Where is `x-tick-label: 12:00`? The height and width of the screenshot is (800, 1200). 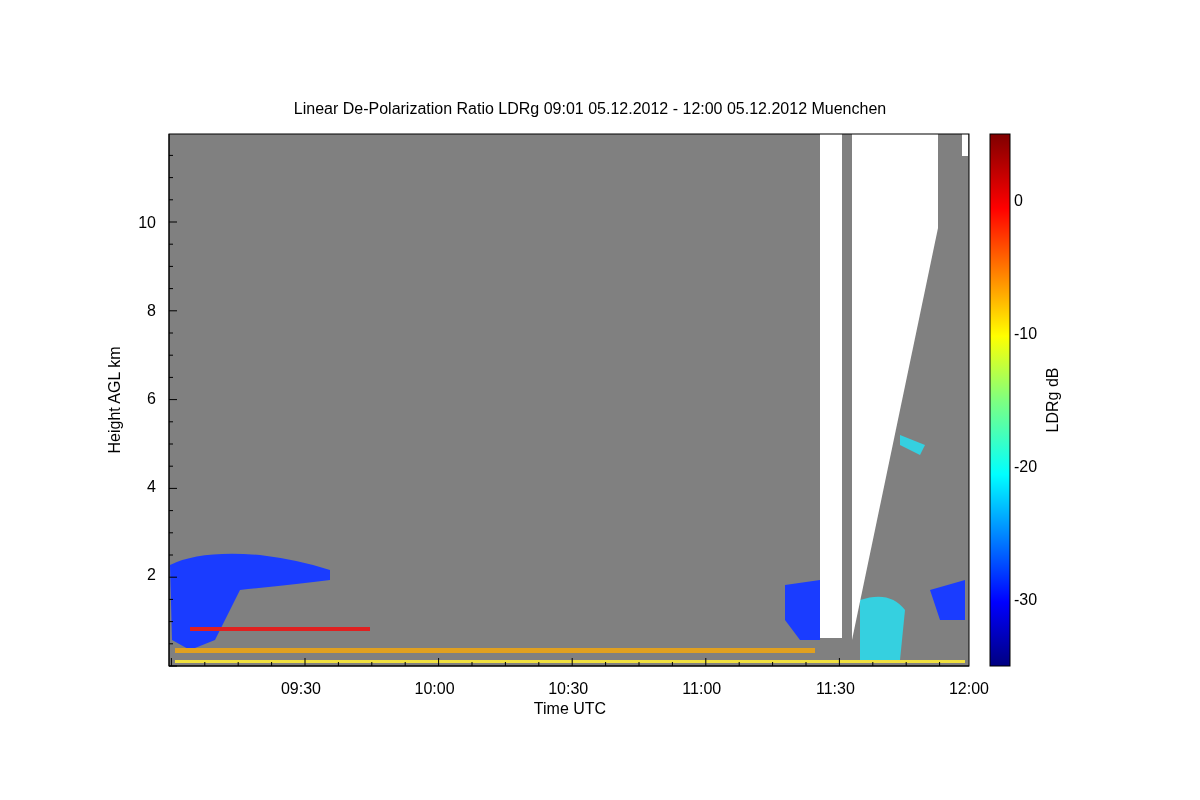 x-tick-label: 12:00 is located at coordinates (969, 688).